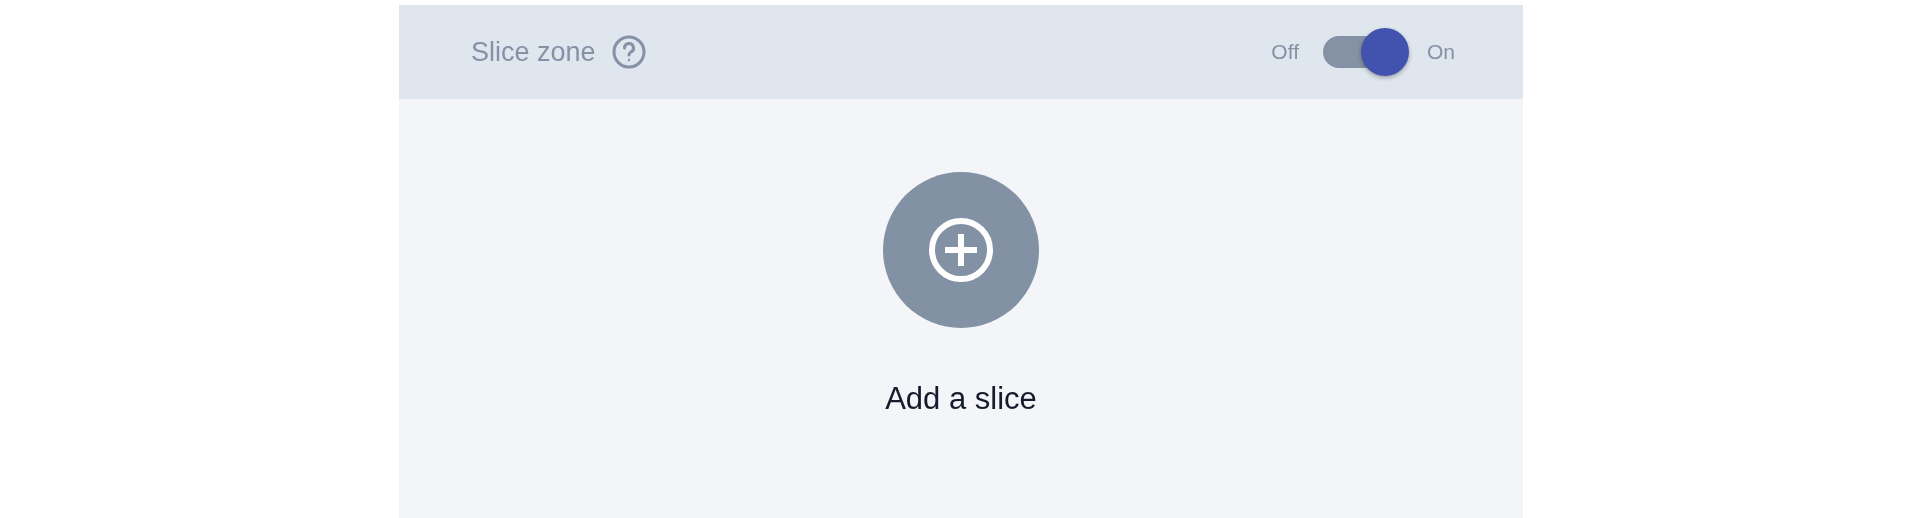 The width and height of the screenshot is (1920, 518). Describe the element at coordinates (533, 52) in the screenshot. I see `section-title: Slice zone` at that location.